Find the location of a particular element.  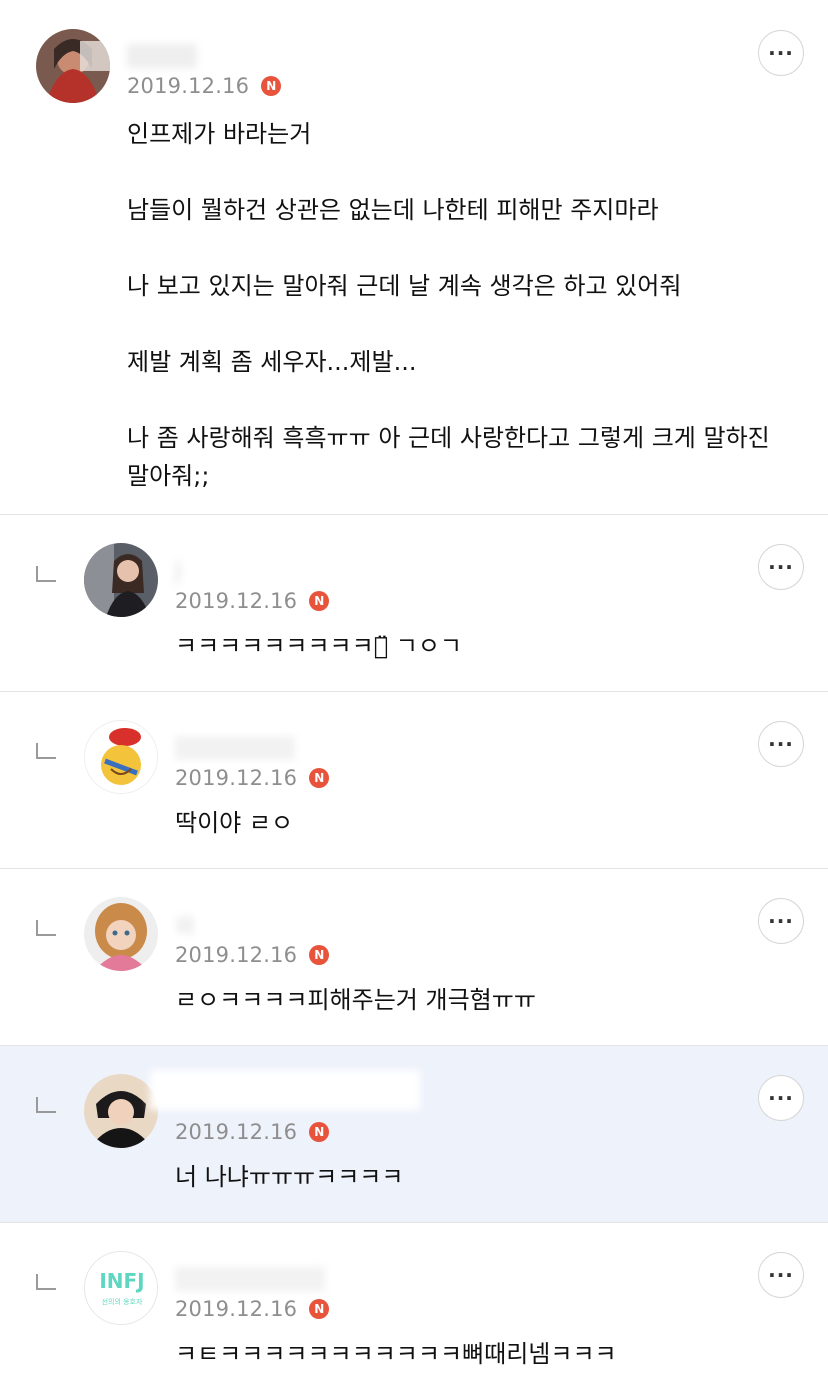

infj-logo-text: INFJ is located at coordinates (121, 1281).